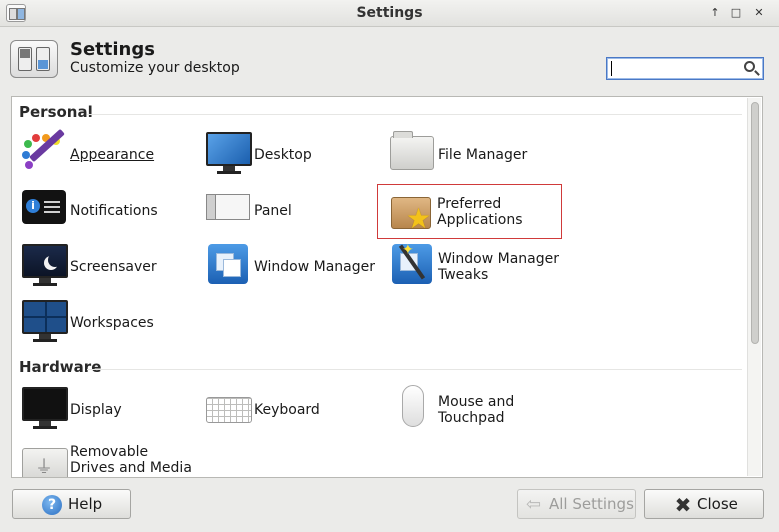 Image resolution: width=779 pixels, height=532 pixels. I want to click on header: Settings Customize your desktop, so click(389, 58).